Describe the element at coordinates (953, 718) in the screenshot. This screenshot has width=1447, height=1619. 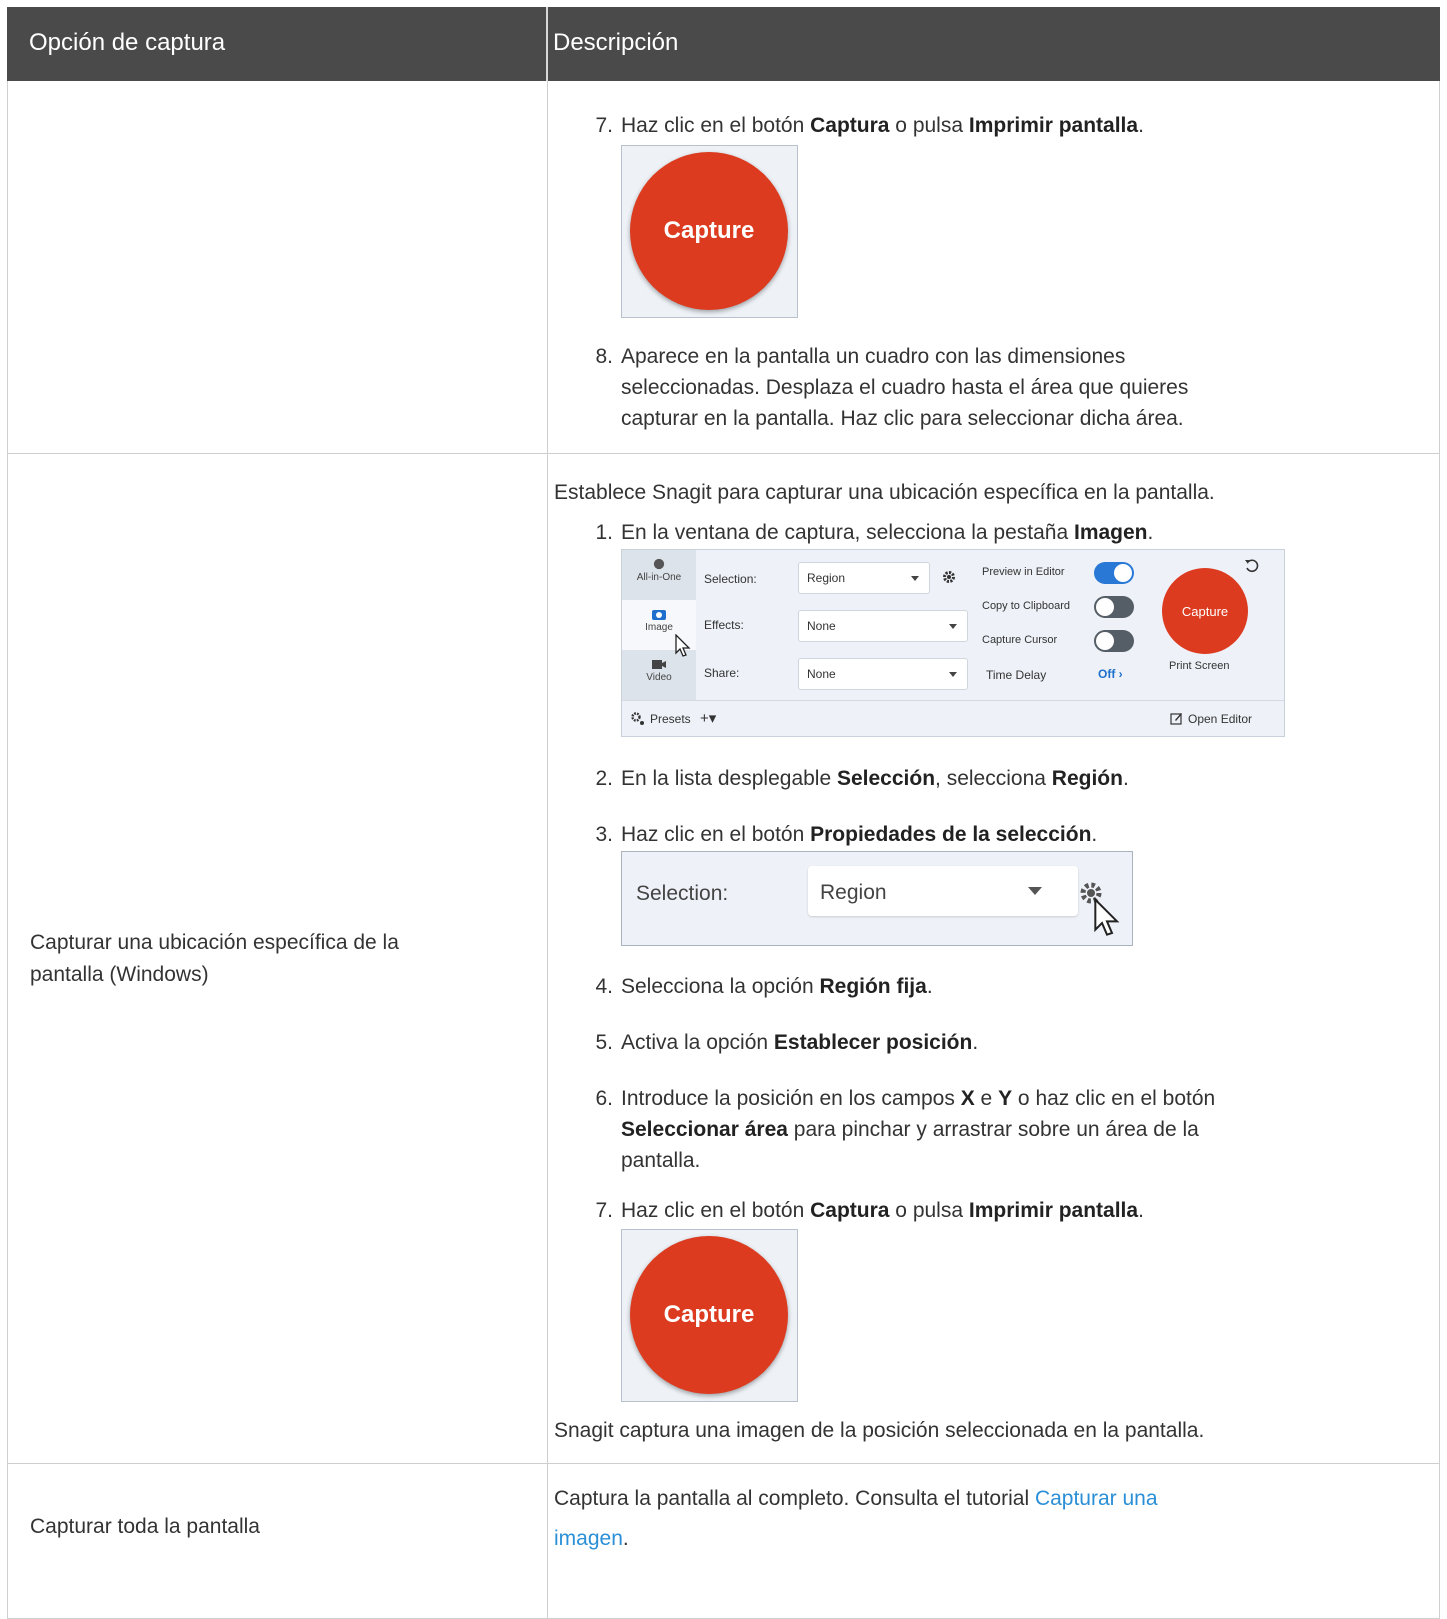
I see `panel-footer: Presets +▾ Open Editor` at that location.